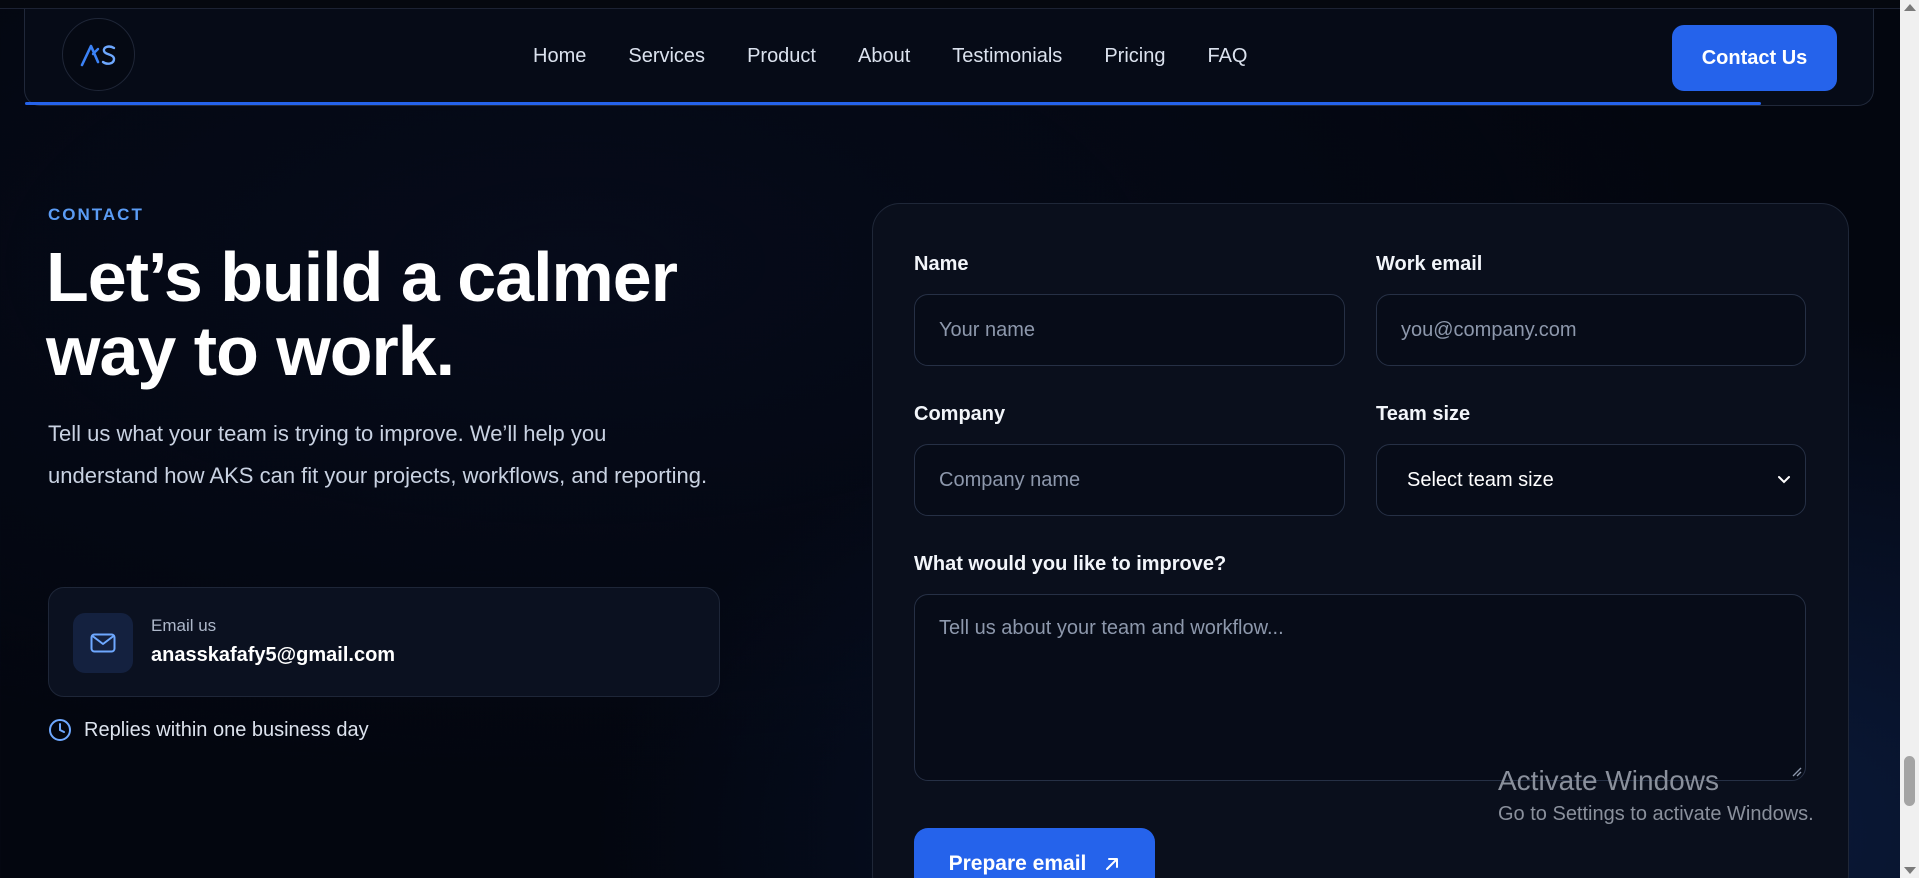 The image size is (1919, 878). I want to click on name-label: Name, so click(941, 264).